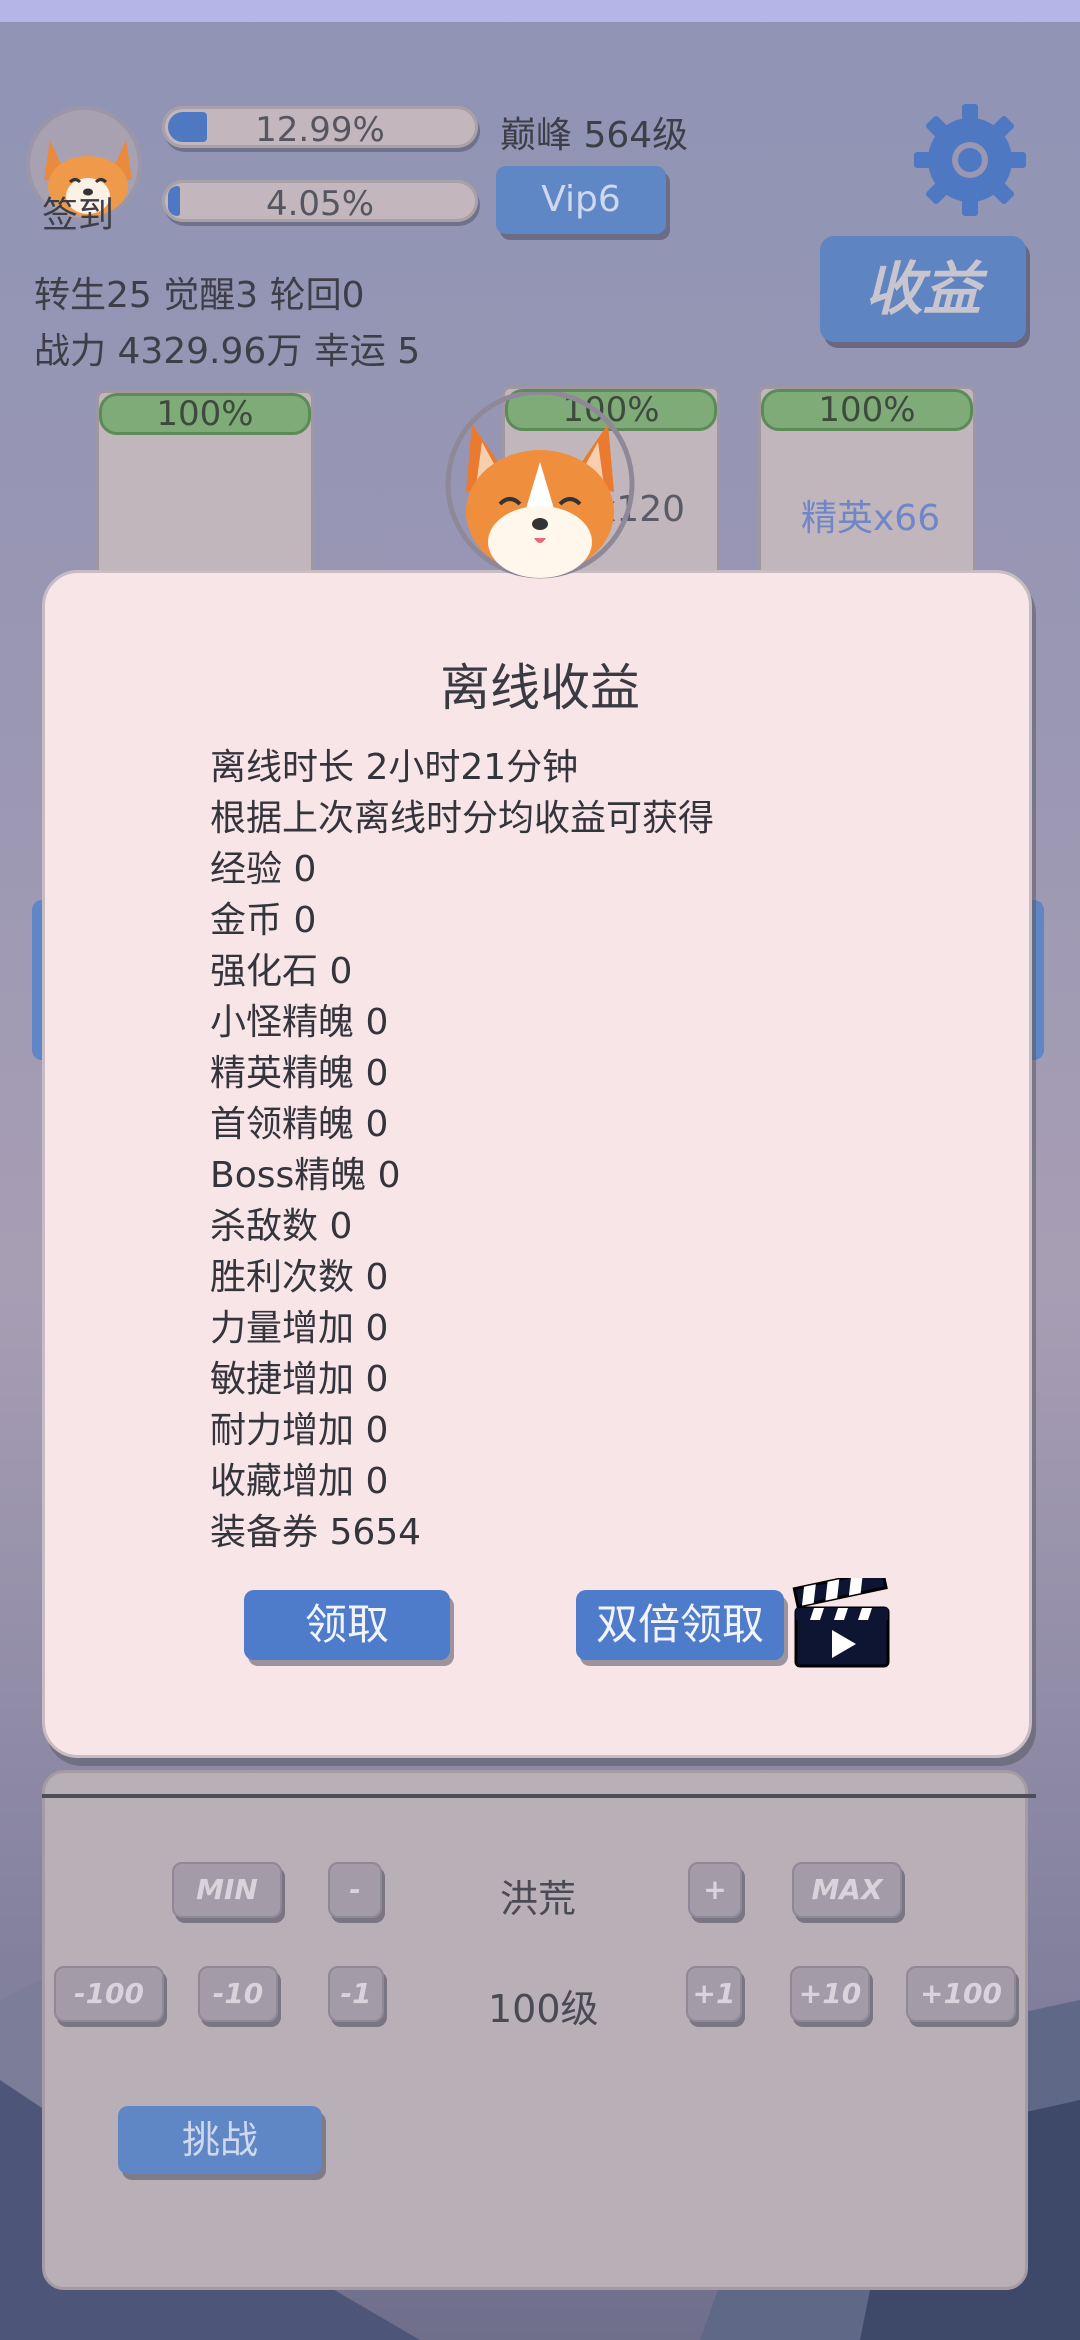  Describe the element at coordinates (299, 1022) in the screenshot. I see `reward-line-minion-soul: 小怪精魄 0` at that location.